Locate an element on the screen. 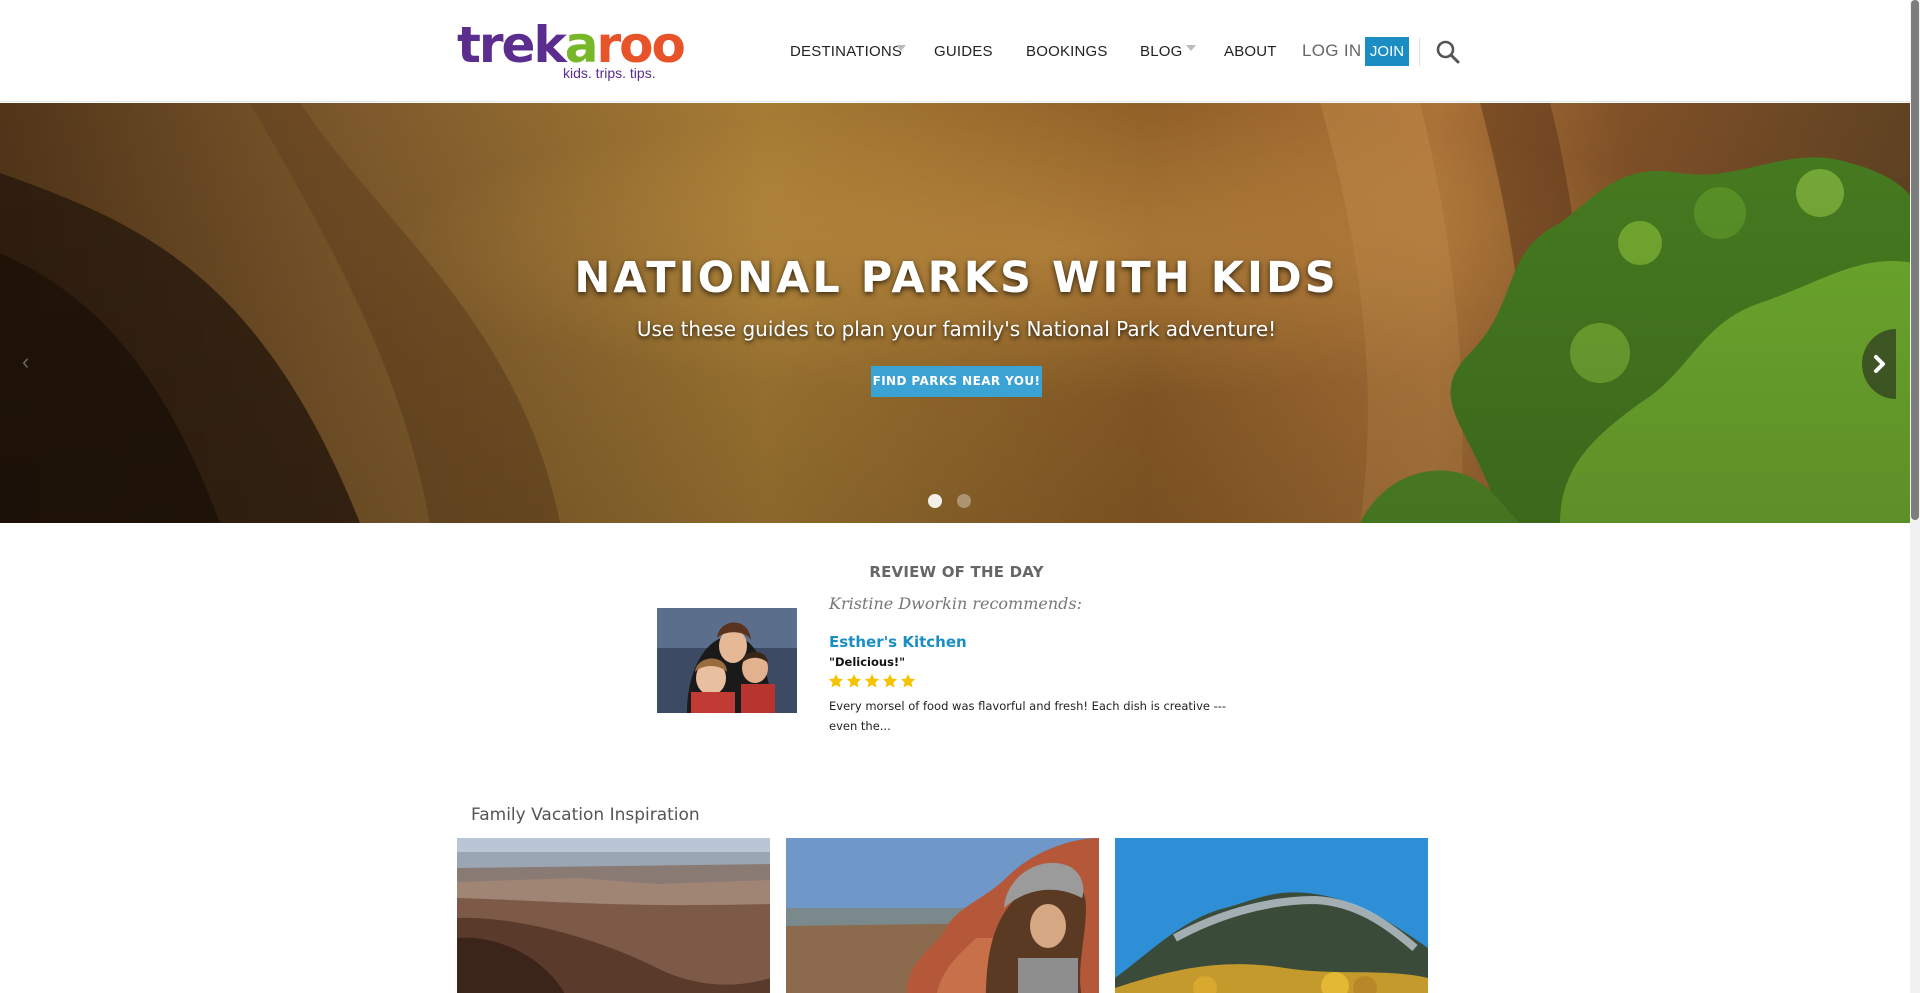 This screenshot has height=993, width=1920. nav-destinations: DESTINATIONS is located at coordinates (846, 51).